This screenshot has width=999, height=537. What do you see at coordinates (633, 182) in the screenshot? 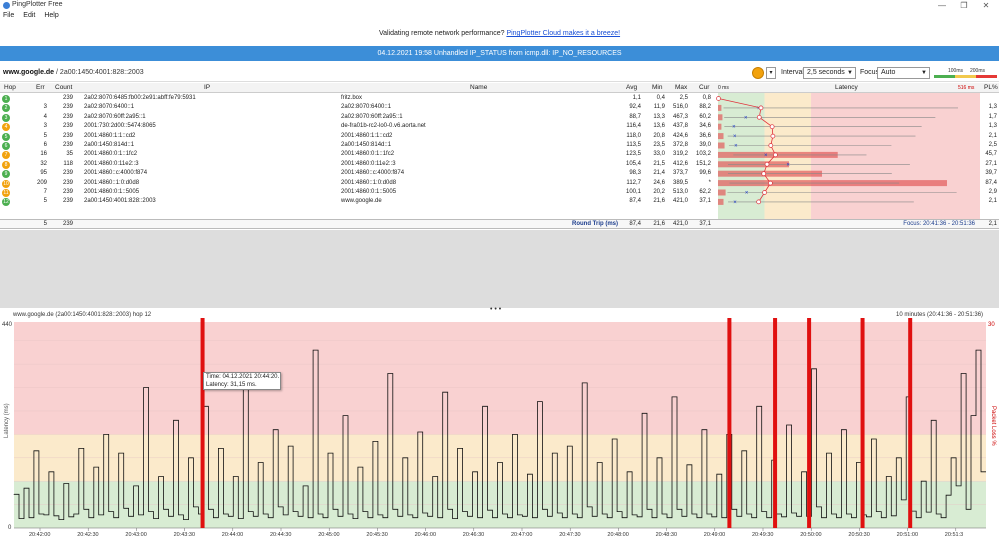
I see `hop-avg: 112,7` at bounding box center [633, 182].